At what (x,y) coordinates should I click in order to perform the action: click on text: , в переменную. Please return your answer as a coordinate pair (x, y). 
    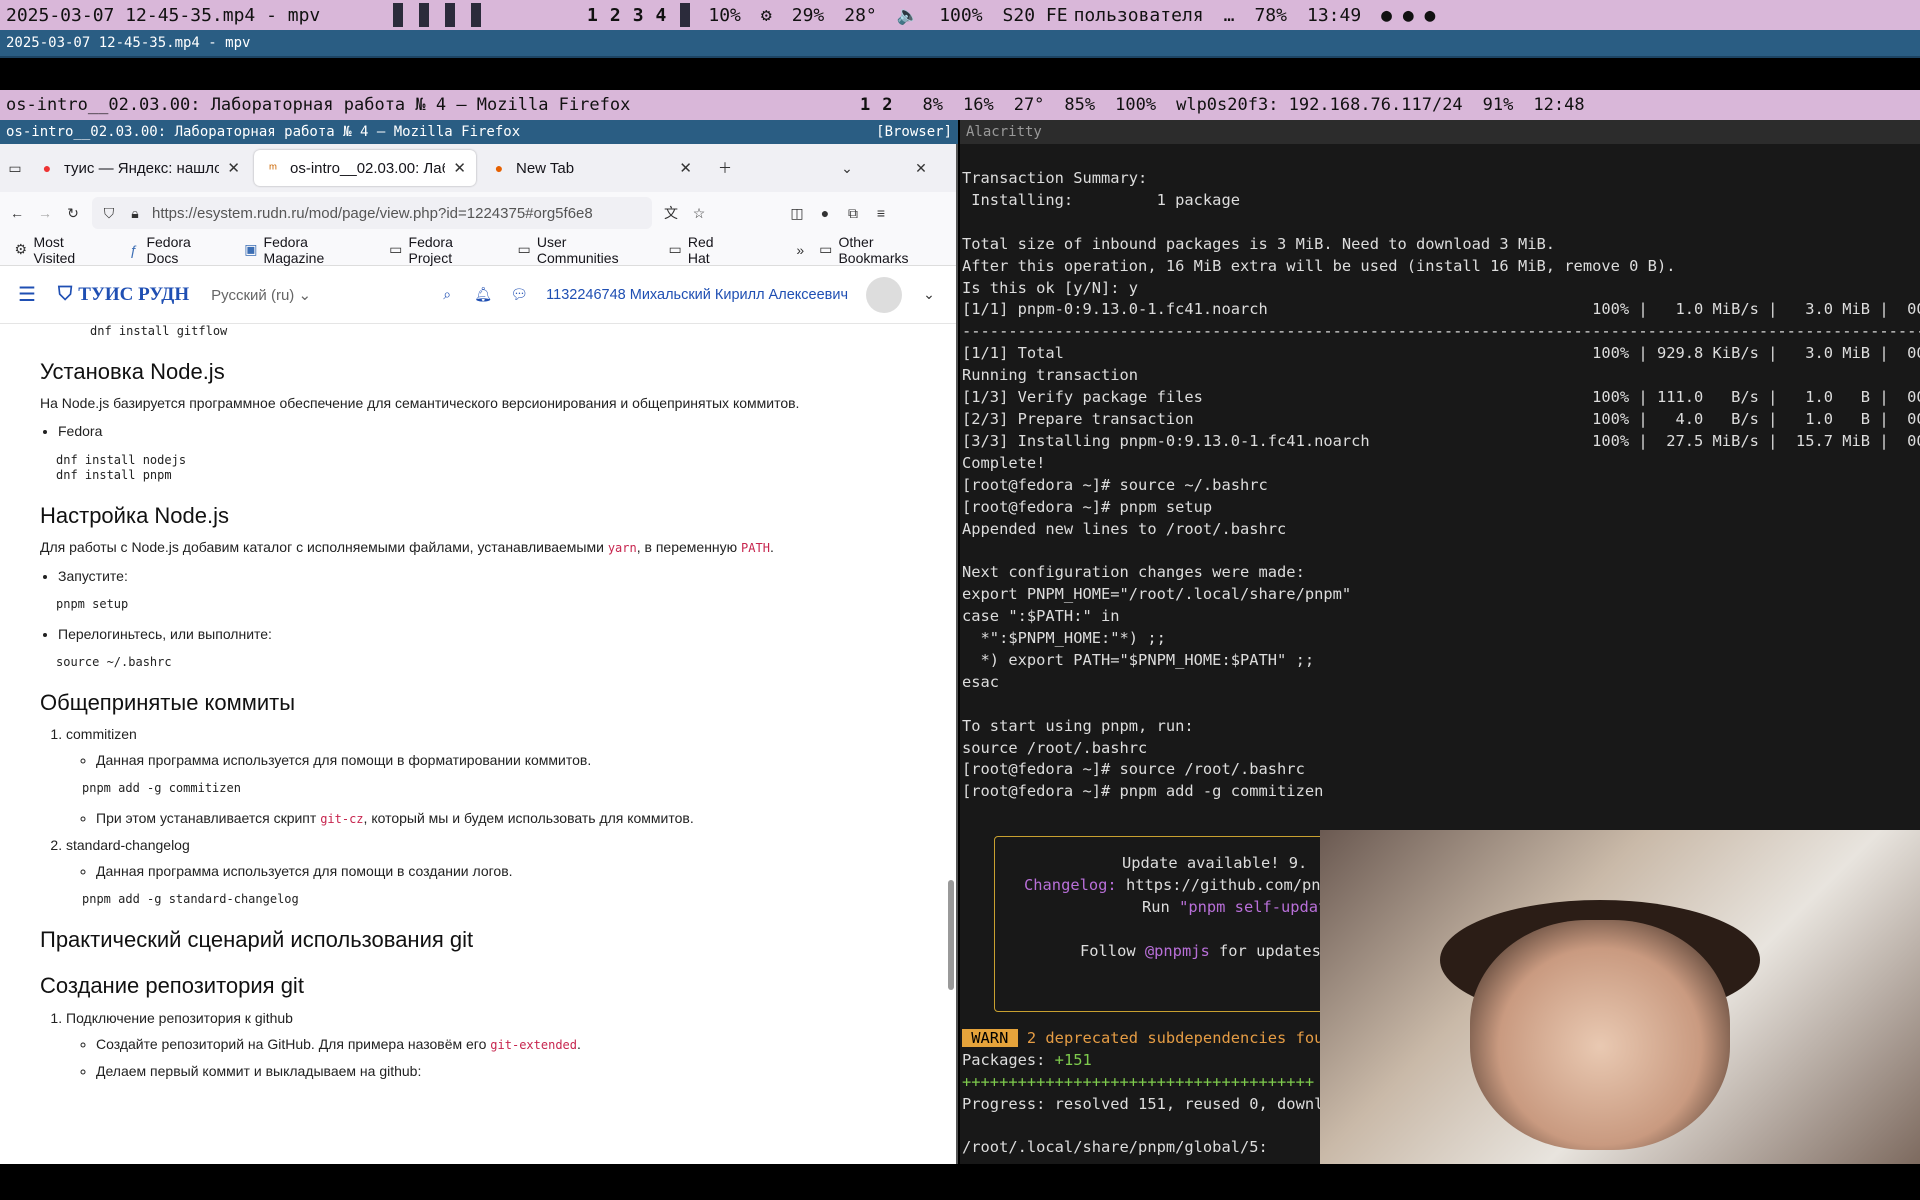
    Looking at the image, I should click on (689, 547).